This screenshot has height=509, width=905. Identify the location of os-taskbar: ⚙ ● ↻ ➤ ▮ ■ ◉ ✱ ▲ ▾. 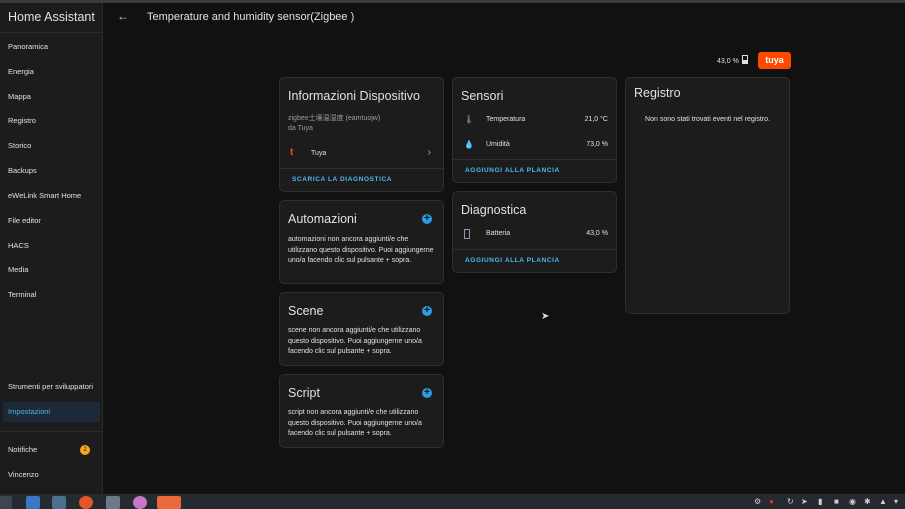
(452, 501).